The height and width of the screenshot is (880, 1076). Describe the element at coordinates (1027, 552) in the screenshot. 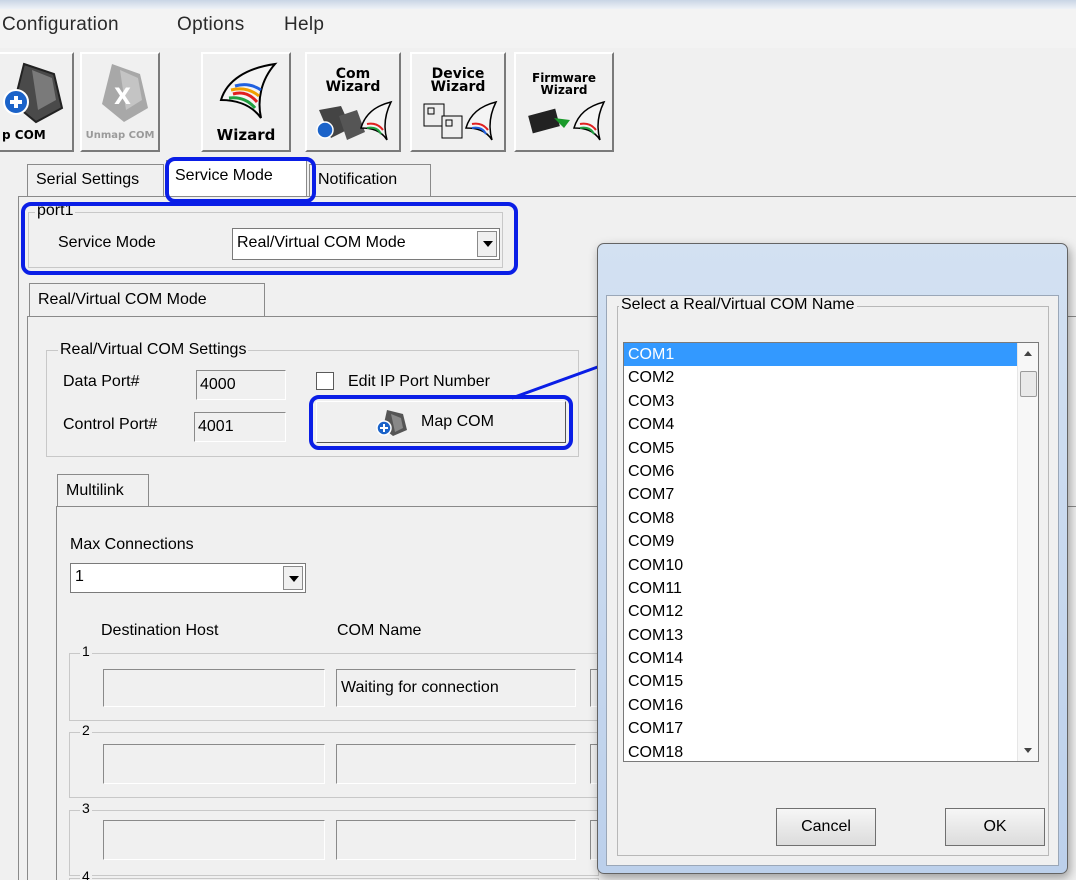

I see `vertical-scrollbar` at that location.